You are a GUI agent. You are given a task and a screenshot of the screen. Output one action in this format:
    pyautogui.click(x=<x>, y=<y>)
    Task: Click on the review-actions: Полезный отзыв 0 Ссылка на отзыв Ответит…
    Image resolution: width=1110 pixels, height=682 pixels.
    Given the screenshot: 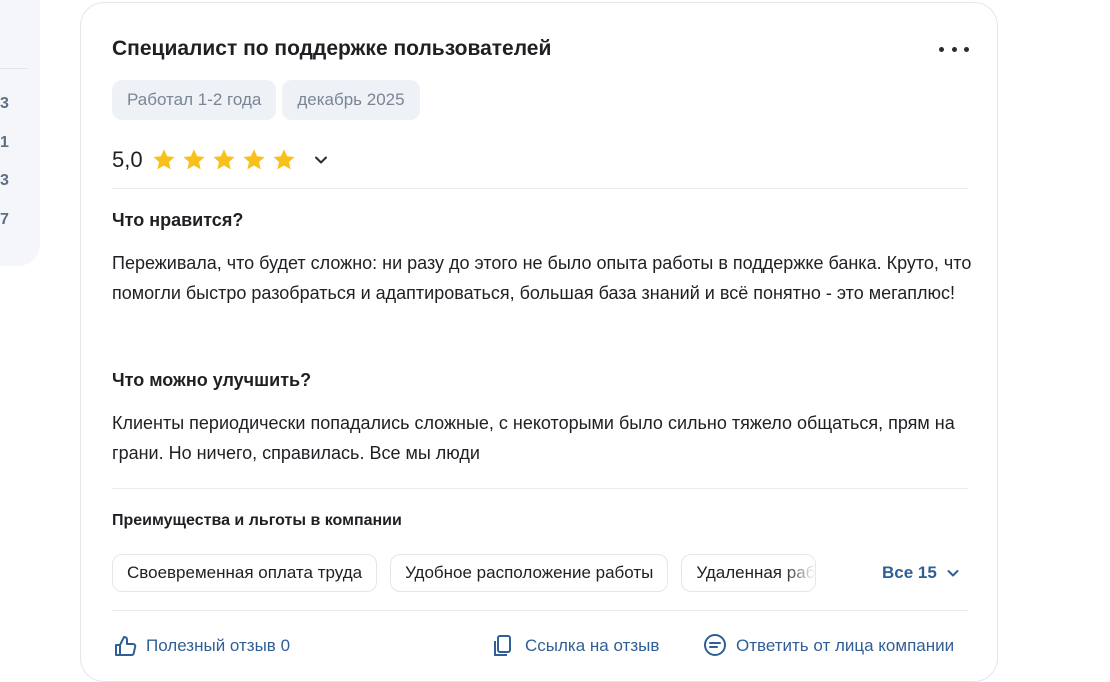 What is the action you would take?
    pyautogui.click(x=552, y=648)
    